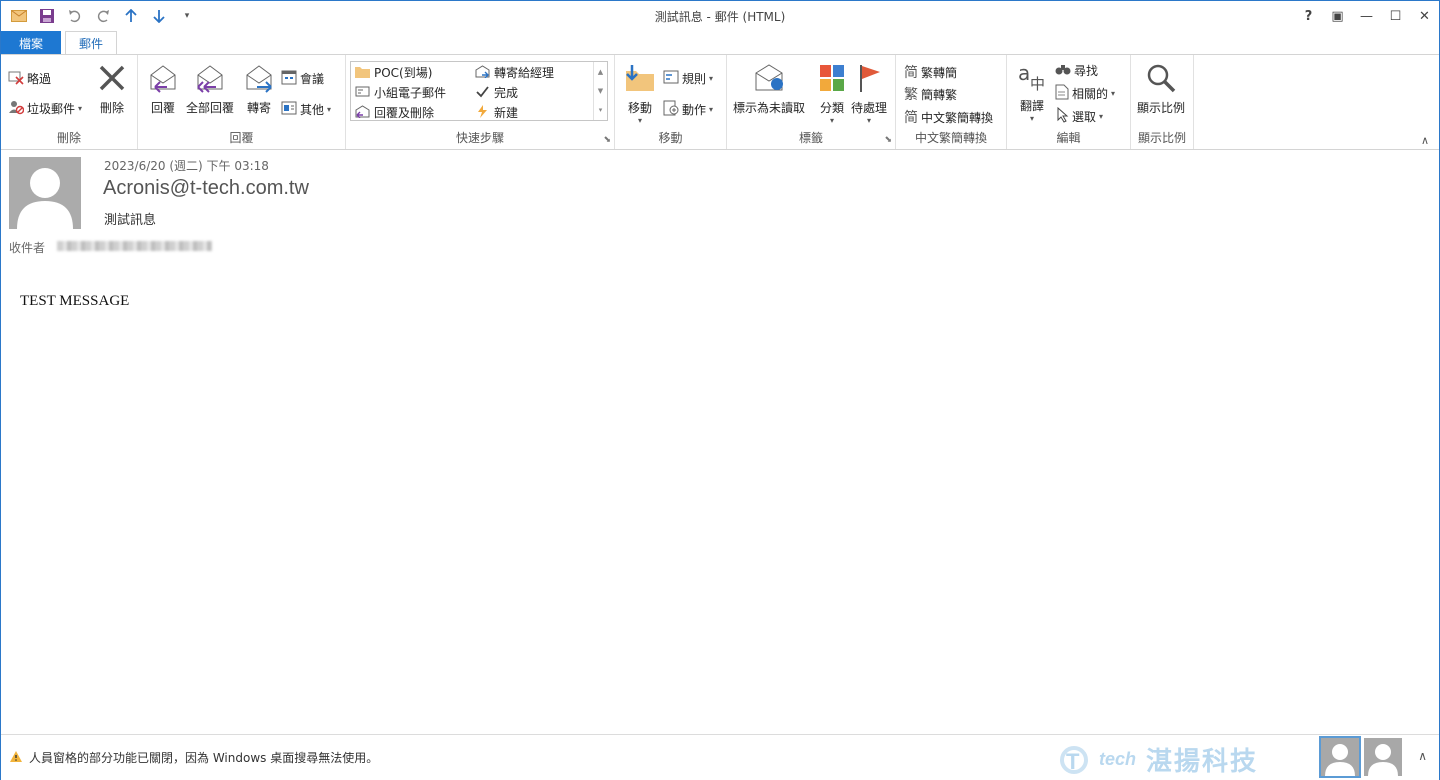  Describe the element at coordinates (911, 118) in the screenshot. I see `convert-char-icon: 简` at that location.